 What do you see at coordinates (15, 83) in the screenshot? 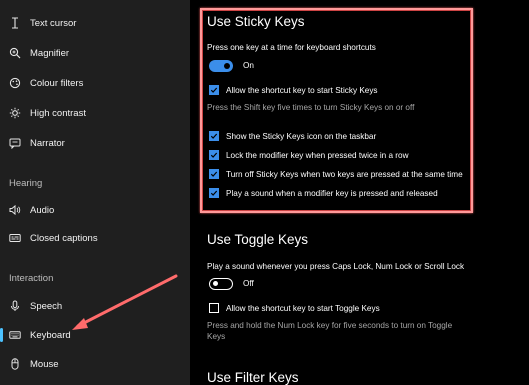
I see `colour-filters-icon` at bounding box center [15, 83].